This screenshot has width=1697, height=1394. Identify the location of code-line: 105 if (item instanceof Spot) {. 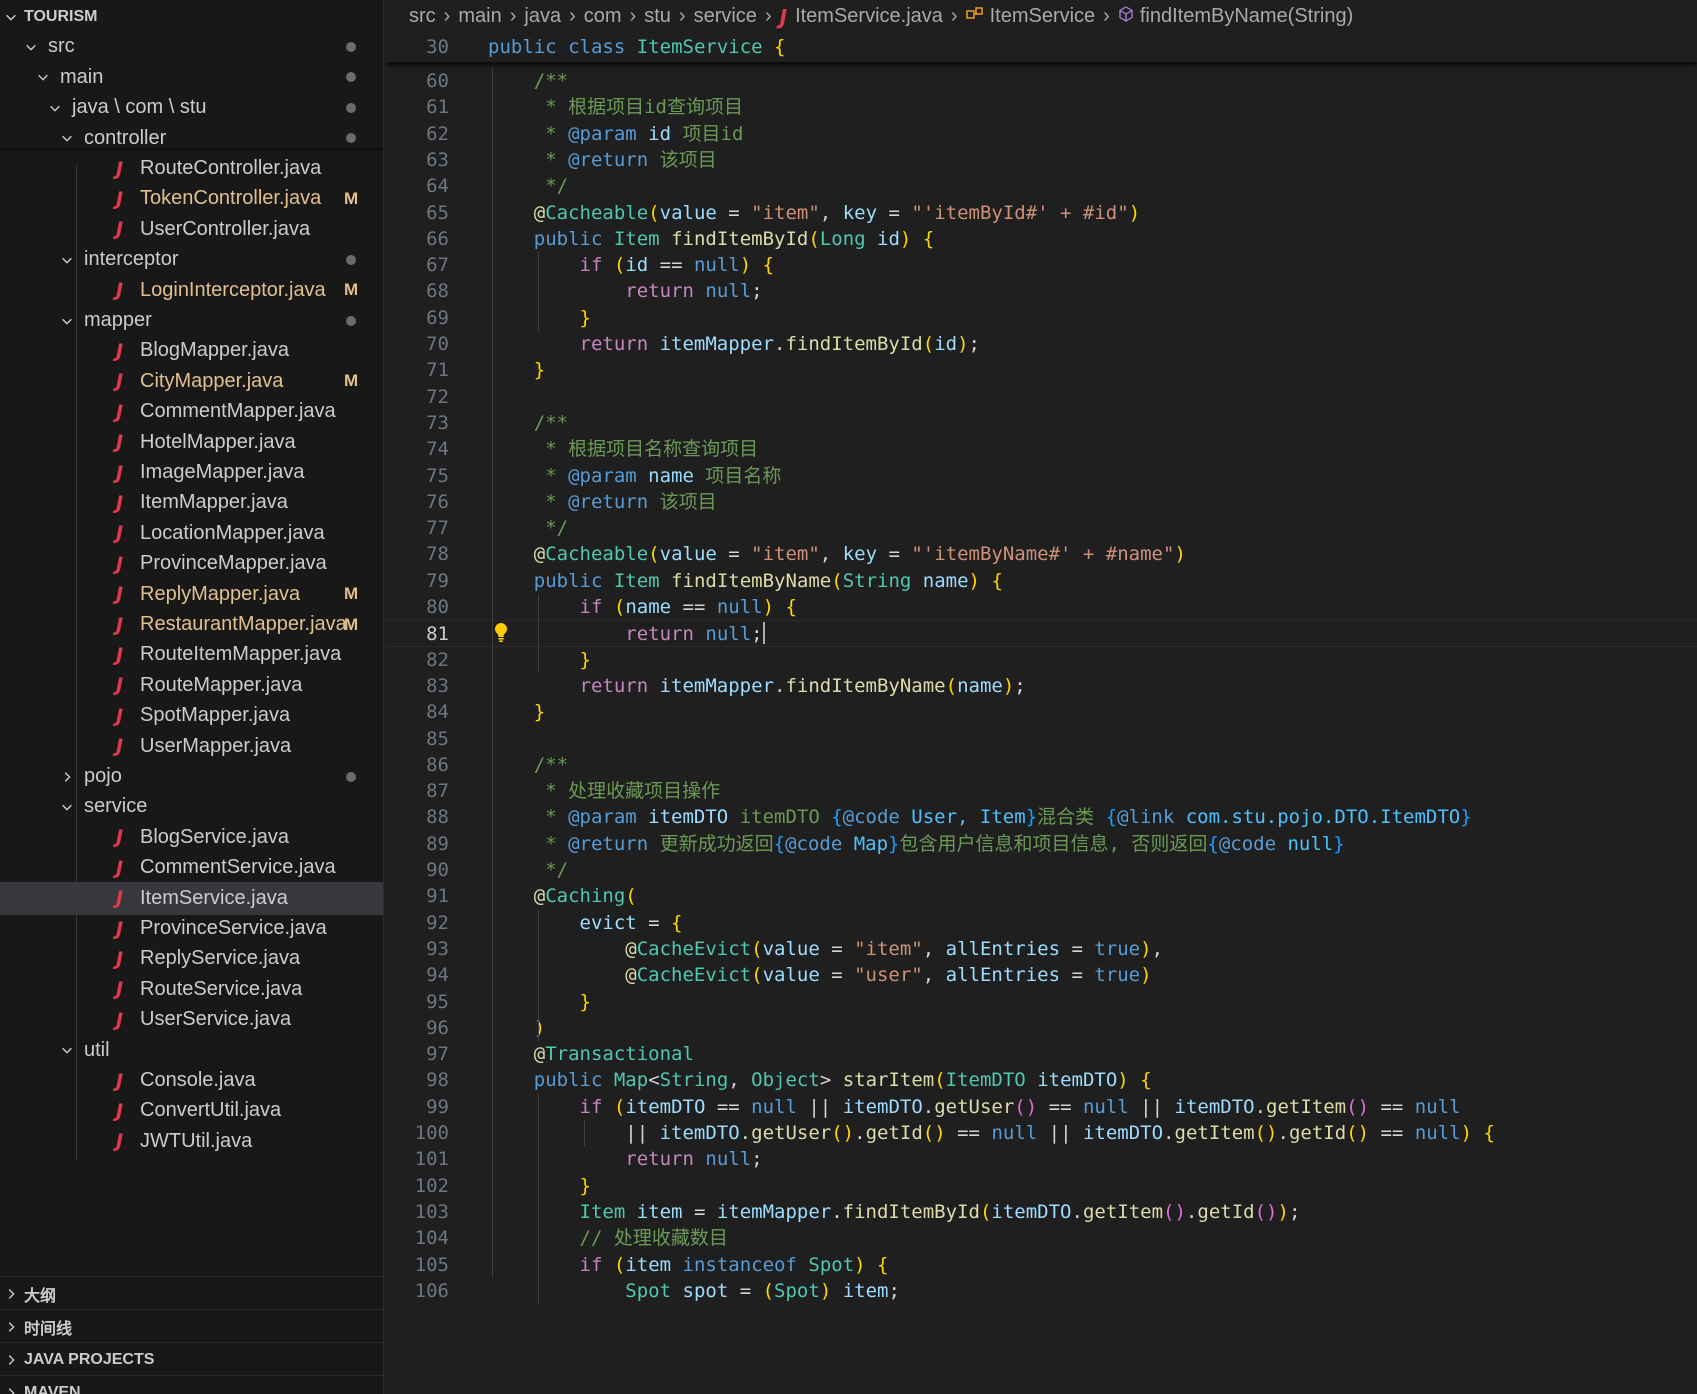
(1041, 1265).